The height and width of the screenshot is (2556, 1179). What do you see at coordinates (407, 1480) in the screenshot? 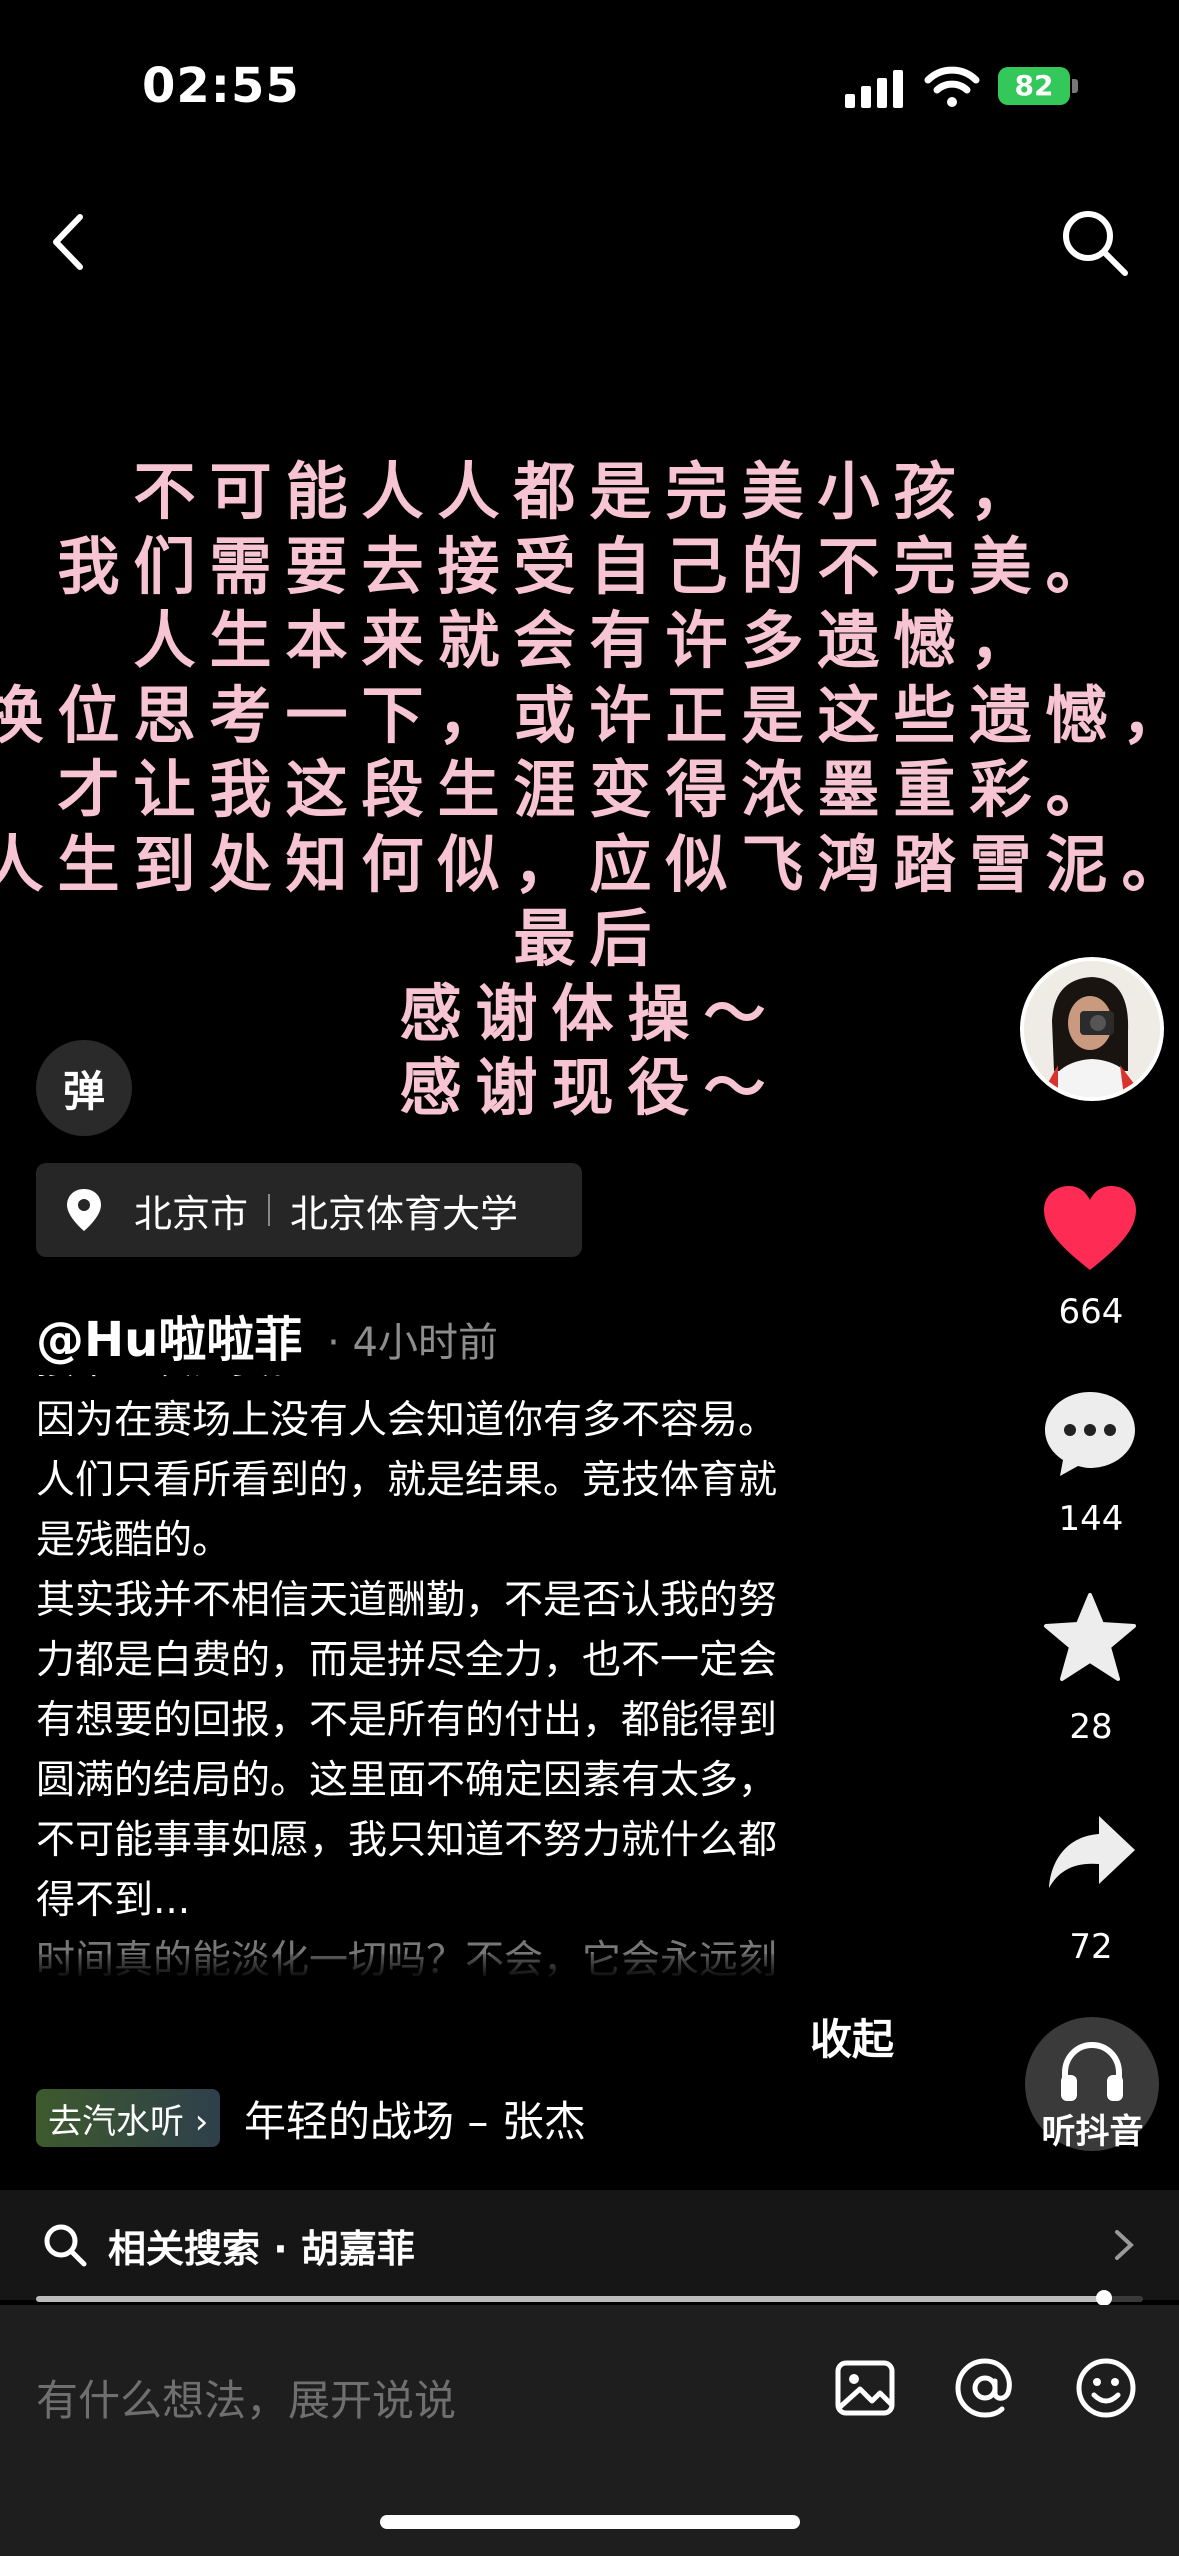
I see `description-line: 人们只看所看到的，就是结果。竞技体育就` at bounding box center [407, 1480].